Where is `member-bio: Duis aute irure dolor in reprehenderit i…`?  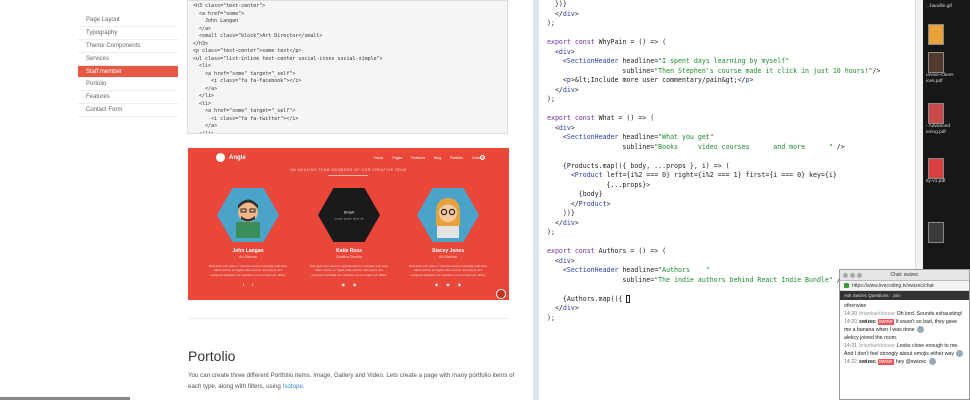 member-bio: Duis aute irure dolor in reprehenderit i… is located at coordinates (349, 270).